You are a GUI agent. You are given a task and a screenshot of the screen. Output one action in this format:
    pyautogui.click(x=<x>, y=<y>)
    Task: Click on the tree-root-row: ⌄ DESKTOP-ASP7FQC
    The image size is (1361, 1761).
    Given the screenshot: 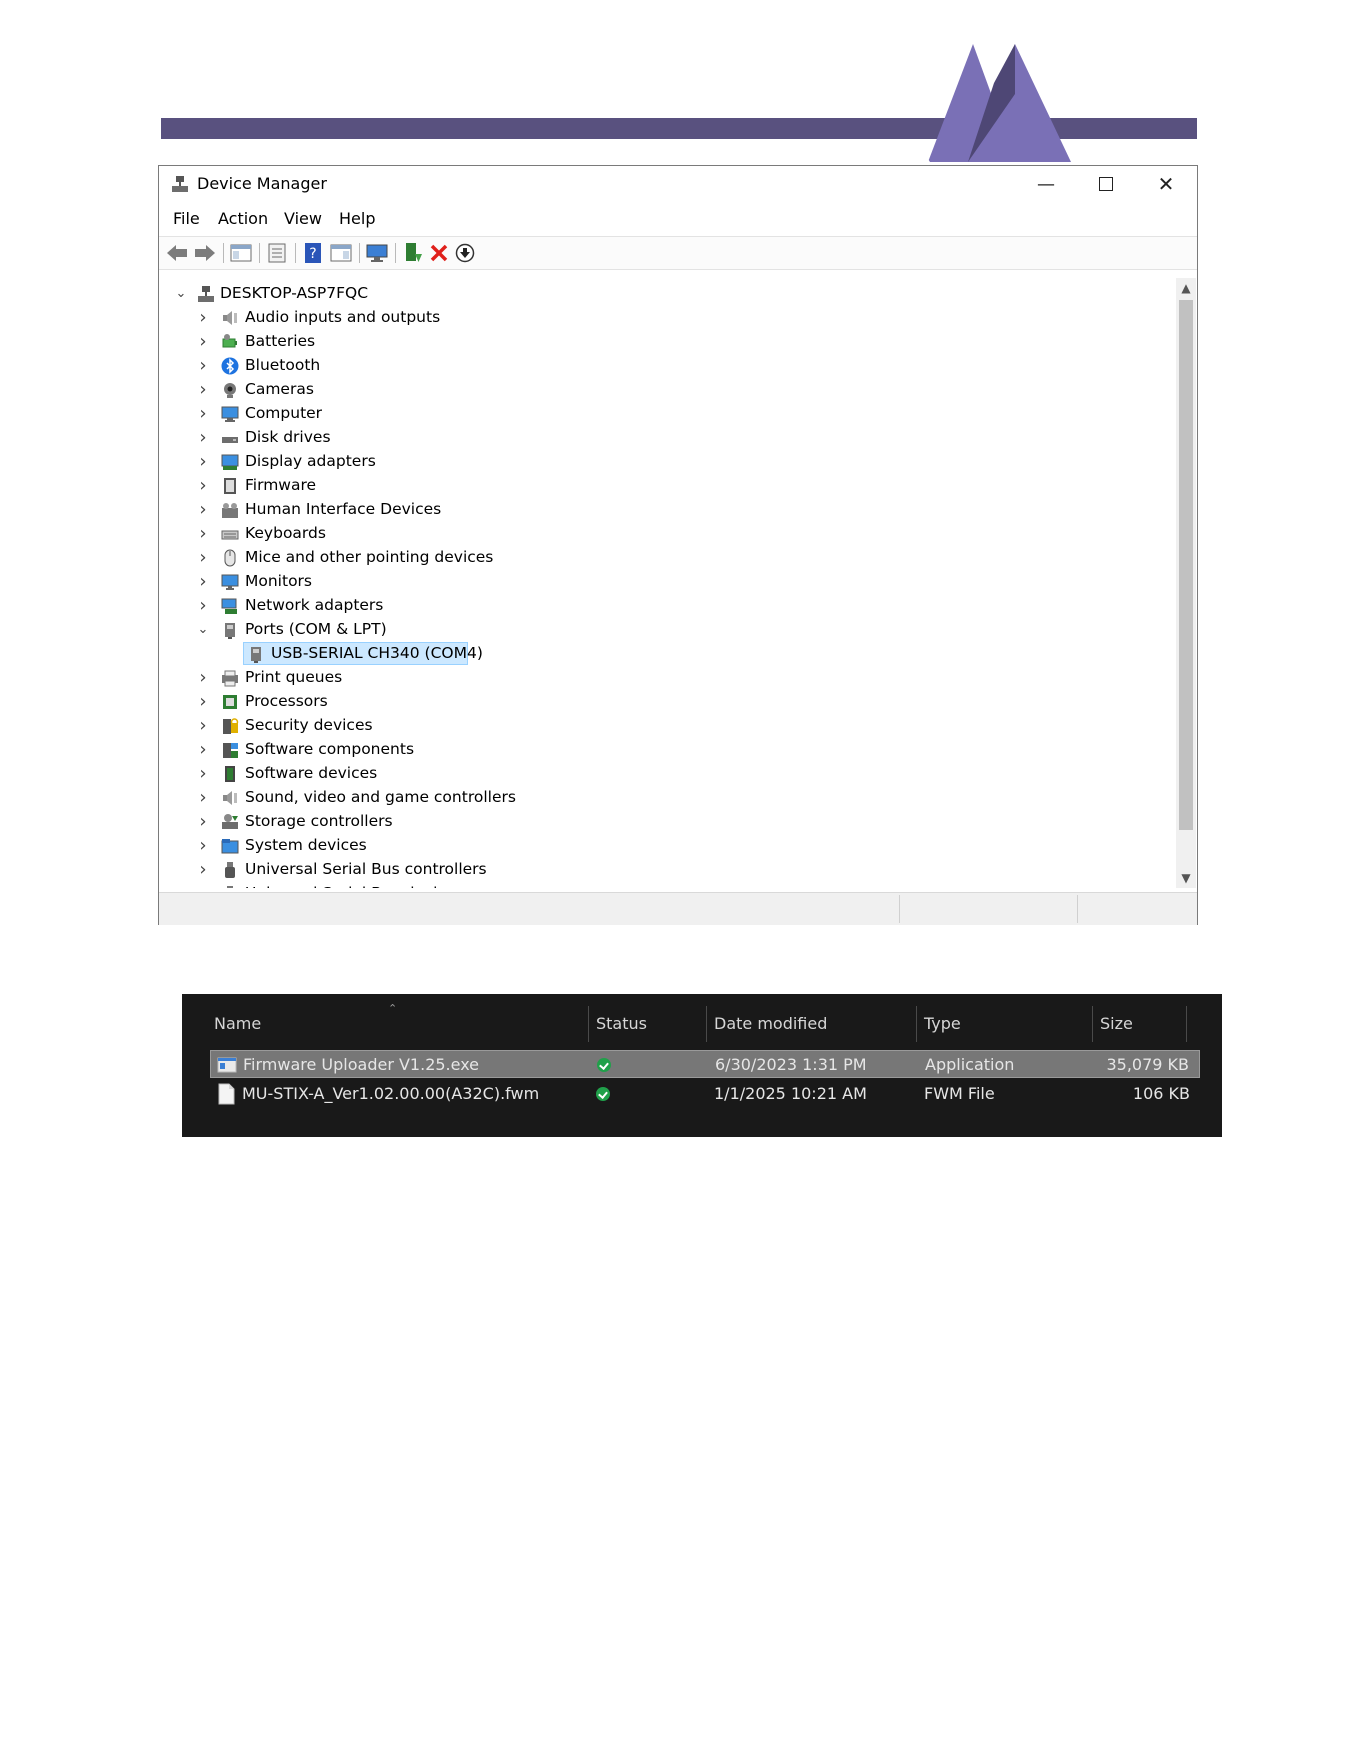 What is the action you would take?
    pyautogui.click(x=669, y=294)
    